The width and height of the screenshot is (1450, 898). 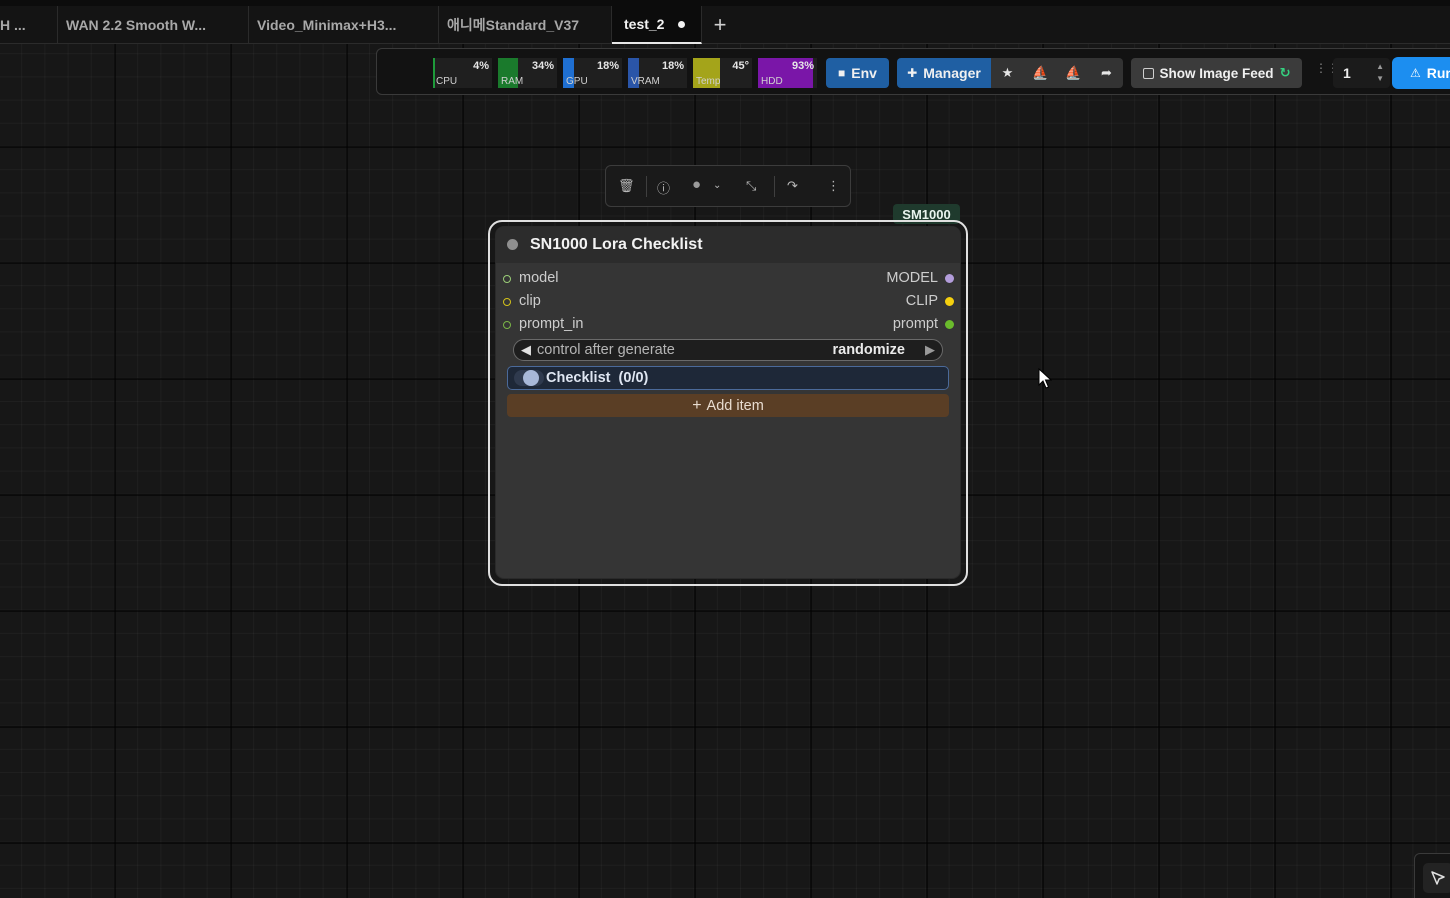 I want to click on run-button-label: Run, so click(x=1438, y=73).